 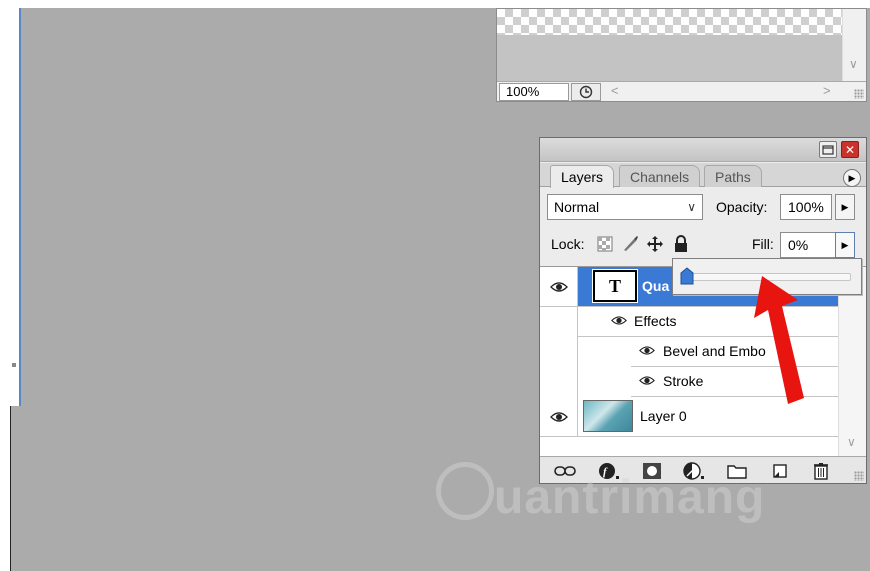 What do you see at coordinates (534, 92) in the screenshot?
I see `zoom-input: 100%` at bounding box center [534, 92].